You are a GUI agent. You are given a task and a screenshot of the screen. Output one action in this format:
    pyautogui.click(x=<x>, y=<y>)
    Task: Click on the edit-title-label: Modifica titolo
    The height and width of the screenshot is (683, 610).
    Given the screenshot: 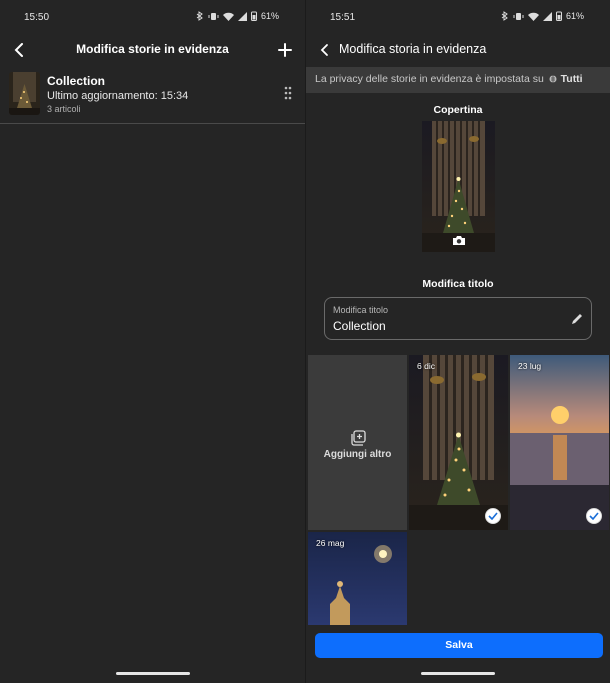 What is the action you would take?
    pyautogui.click(x=458, y=284)
    